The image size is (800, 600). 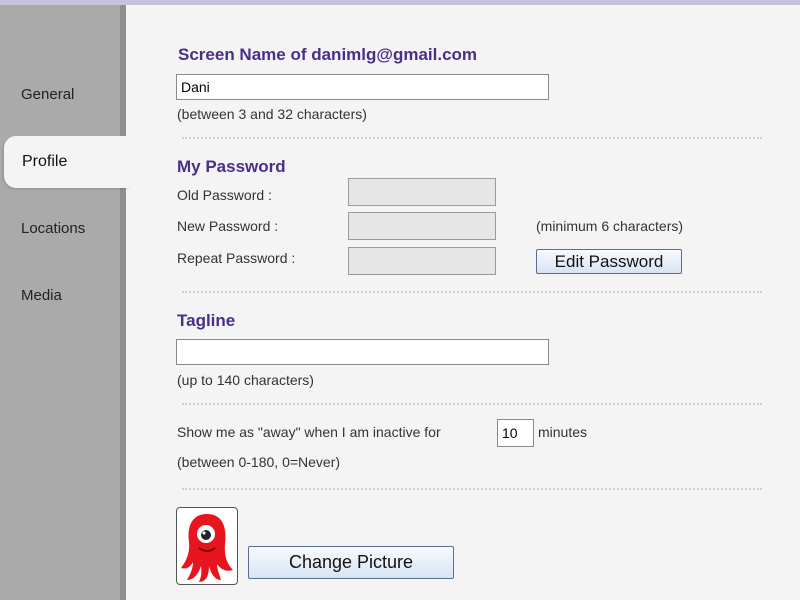 What do you see at coordinates (309, 432) in the screenshot?
I see `away-prefix-label: Show me as "away" when I am inactive for` at bounding box center [309, 432].